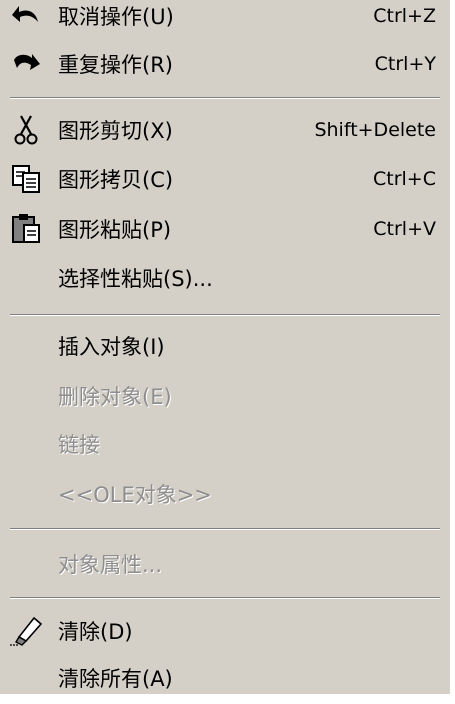 Image resolution: width=455 pixels, height=704 pixels. I want to click on scissors-icon, so click(27, 130).